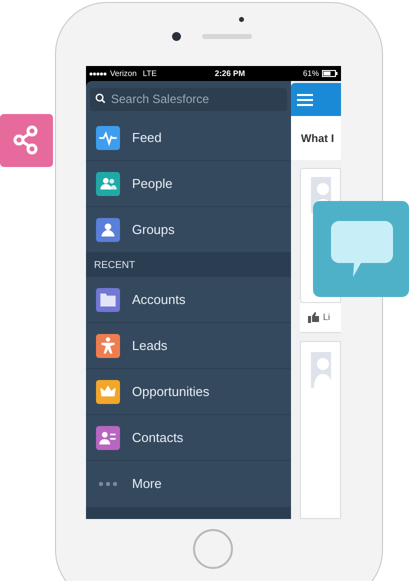 Image resolution: width=409 pixels, height=581 pixels. What do you see at coordinates (188, 484) in the screenshot?
I see `menu-item: More` at bounding box center [188, 484].